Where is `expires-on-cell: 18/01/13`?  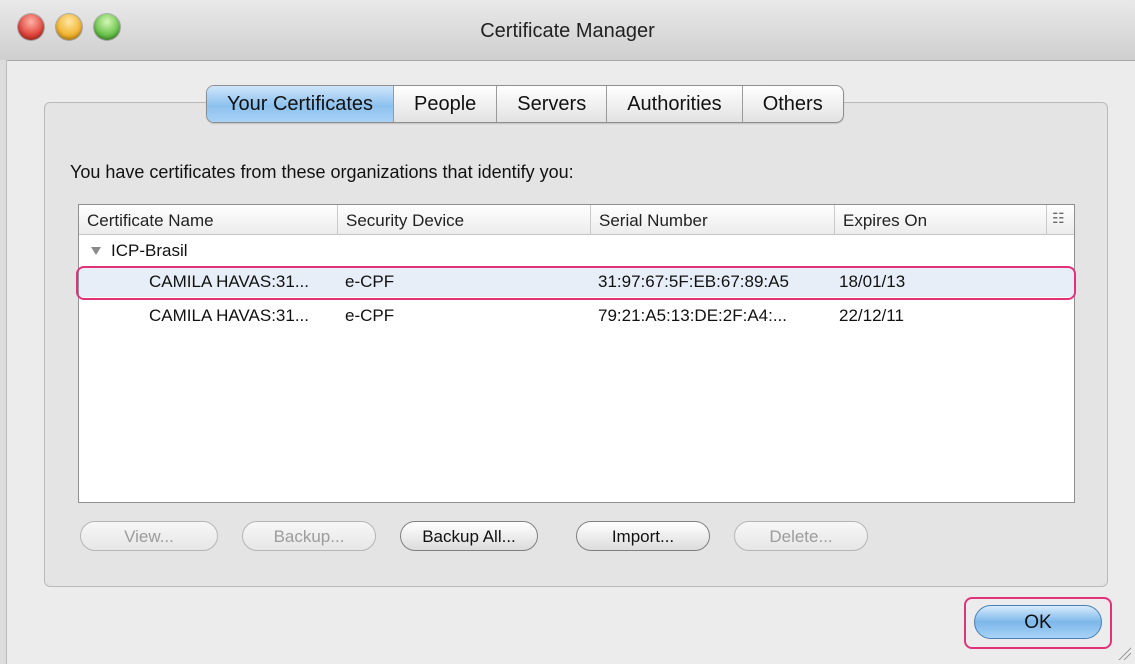
expires-on-cell: 18/01/13 is located at coordinates (872, 281).